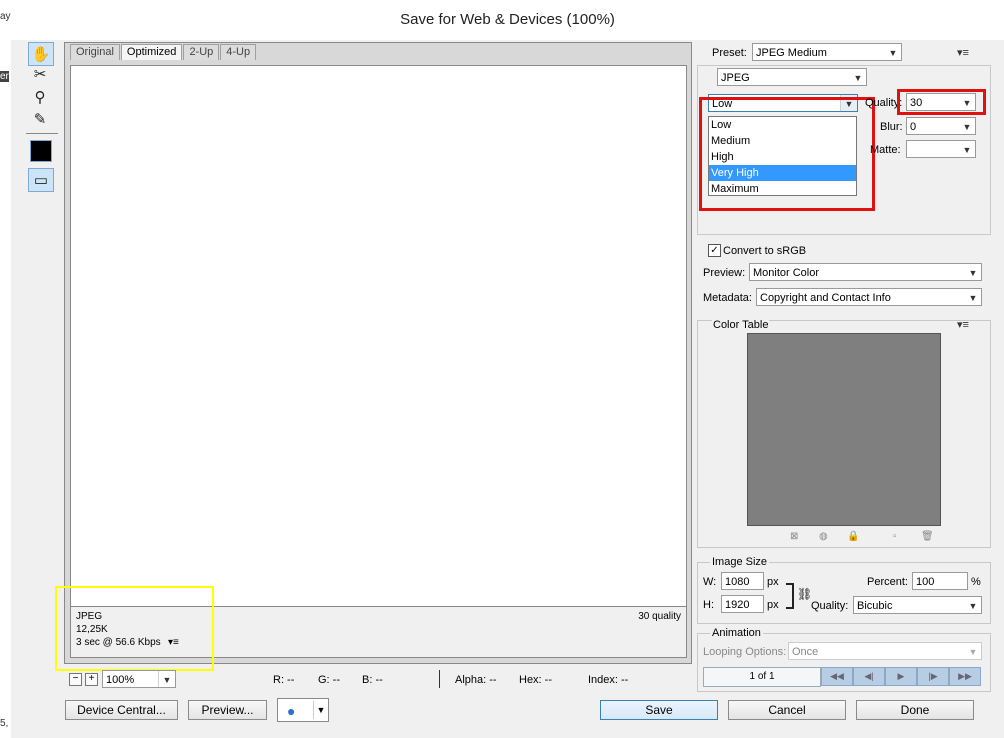 The image size is (1004, 738). What do you see at coordinates (830, 606) in the screenshot?
I see `resample-quality-label: Quality:` at bounding box center [830, 606].